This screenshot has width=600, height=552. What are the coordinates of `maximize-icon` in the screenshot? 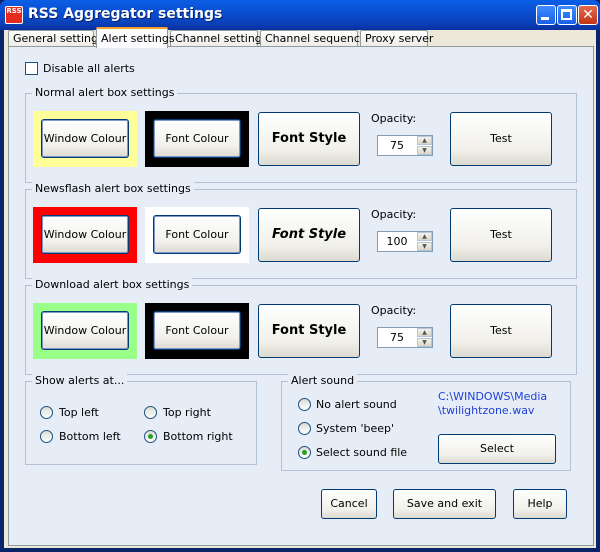 It's located at (566, 14).